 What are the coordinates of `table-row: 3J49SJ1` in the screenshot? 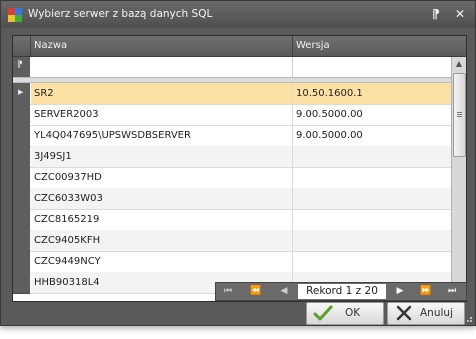 It's located at (232, 157).